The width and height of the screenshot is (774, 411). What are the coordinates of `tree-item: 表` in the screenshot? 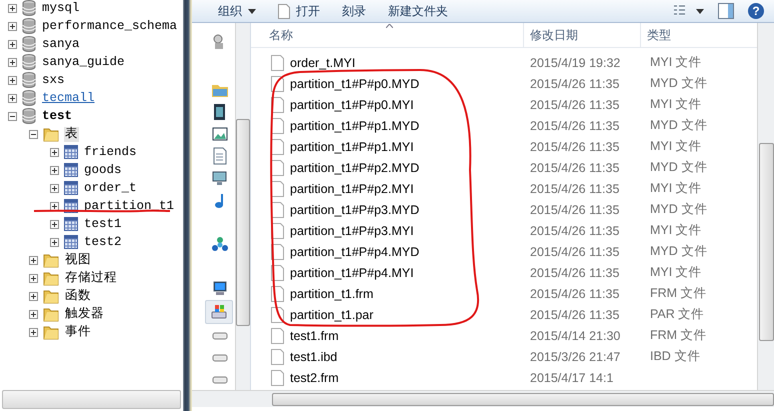 It's located at (71, 134).